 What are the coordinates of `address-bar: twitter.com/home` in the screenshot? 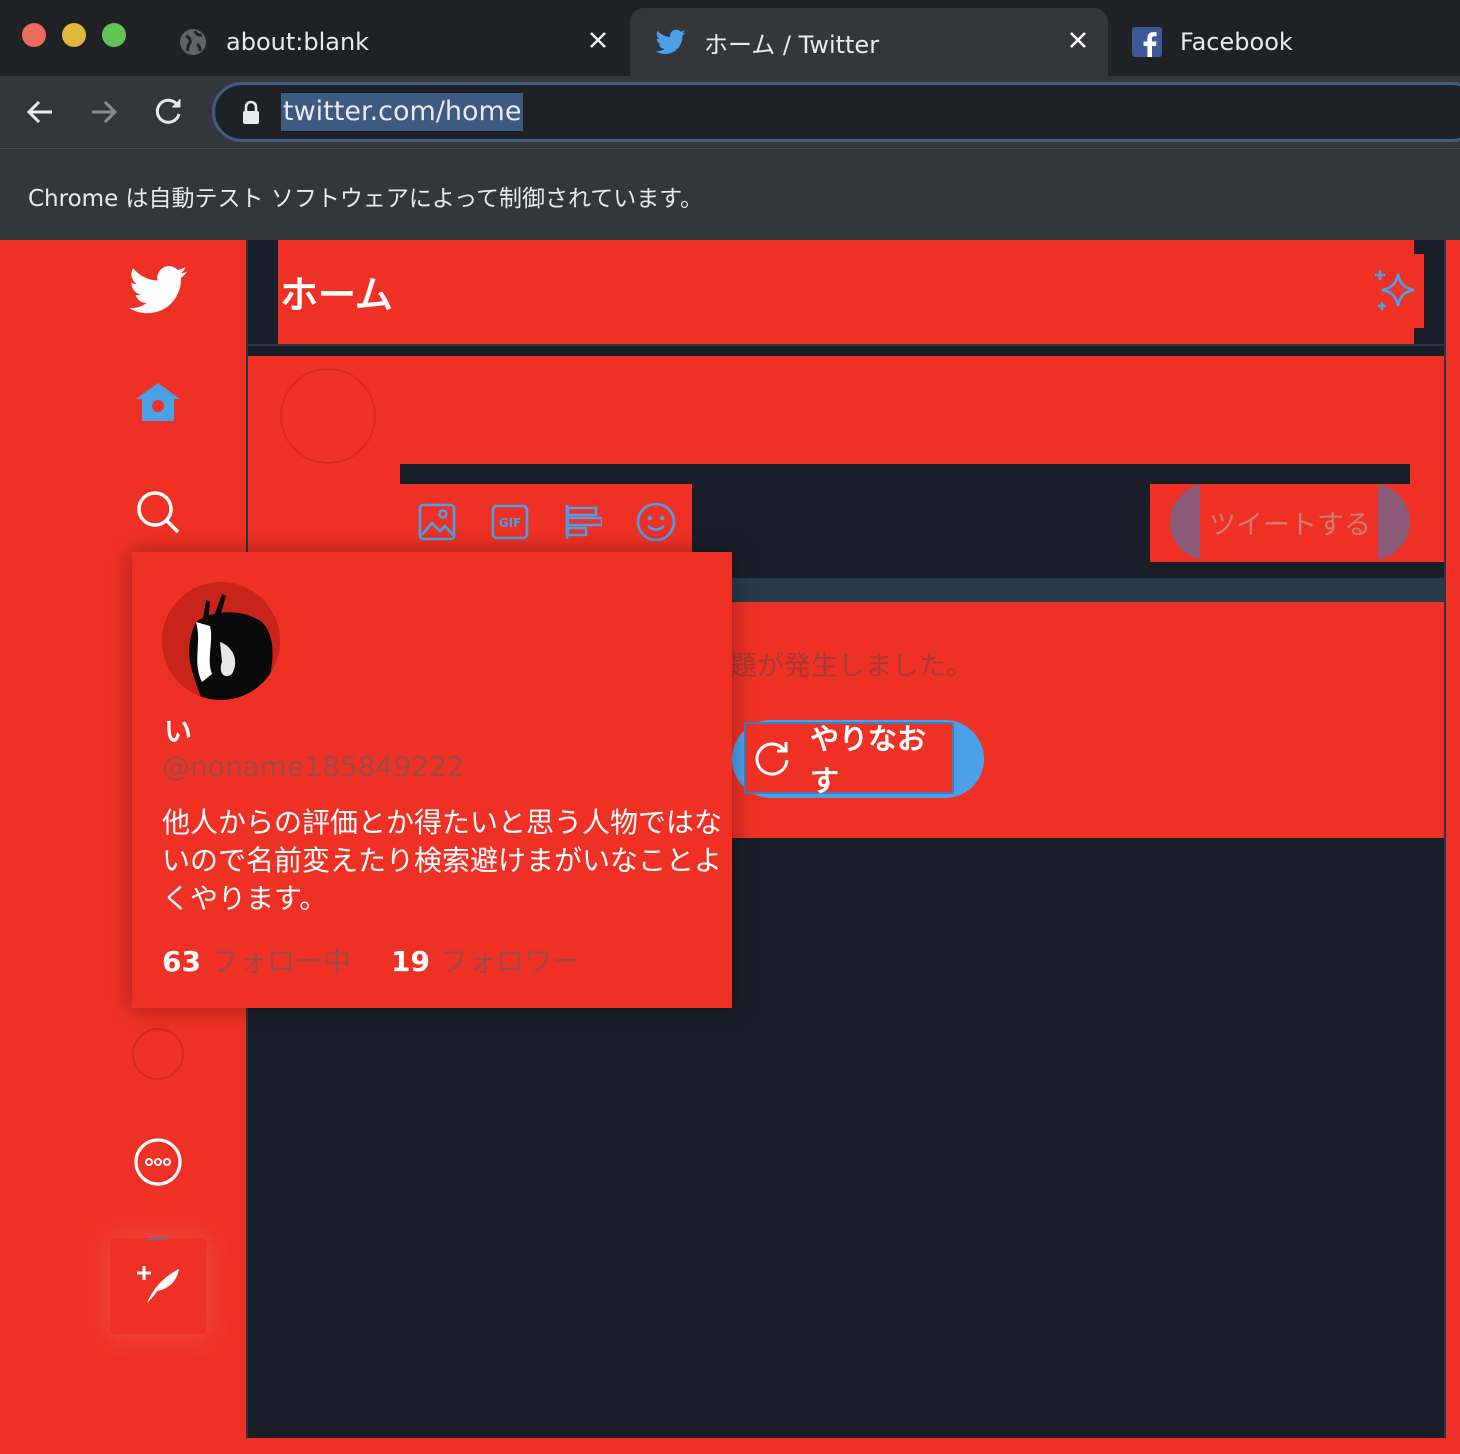 It's located at (836, 112).